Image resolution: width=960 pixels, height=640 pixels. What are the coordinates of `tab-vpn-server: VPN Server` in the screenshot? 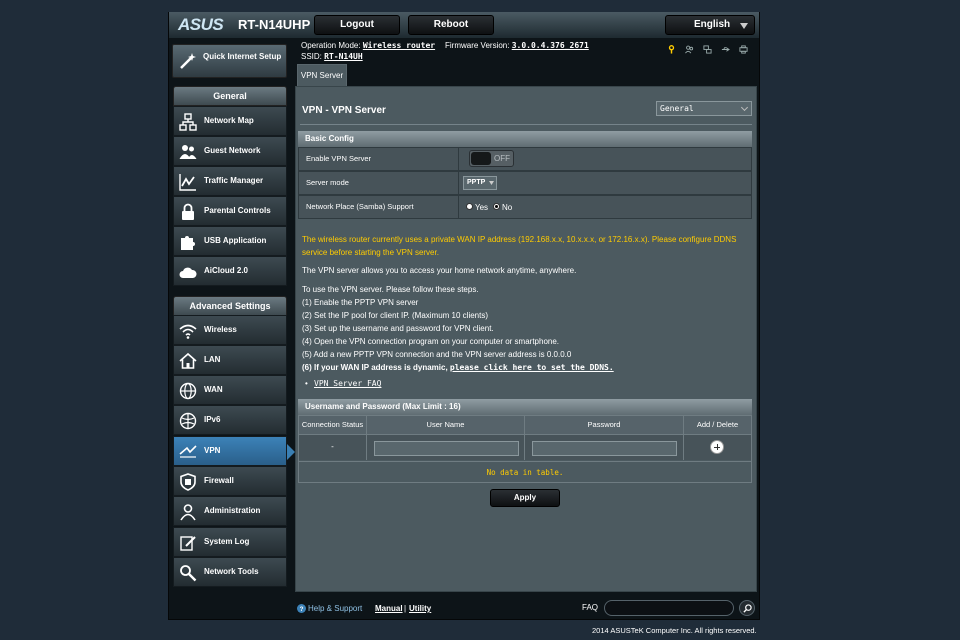 It's located at (322, 75).